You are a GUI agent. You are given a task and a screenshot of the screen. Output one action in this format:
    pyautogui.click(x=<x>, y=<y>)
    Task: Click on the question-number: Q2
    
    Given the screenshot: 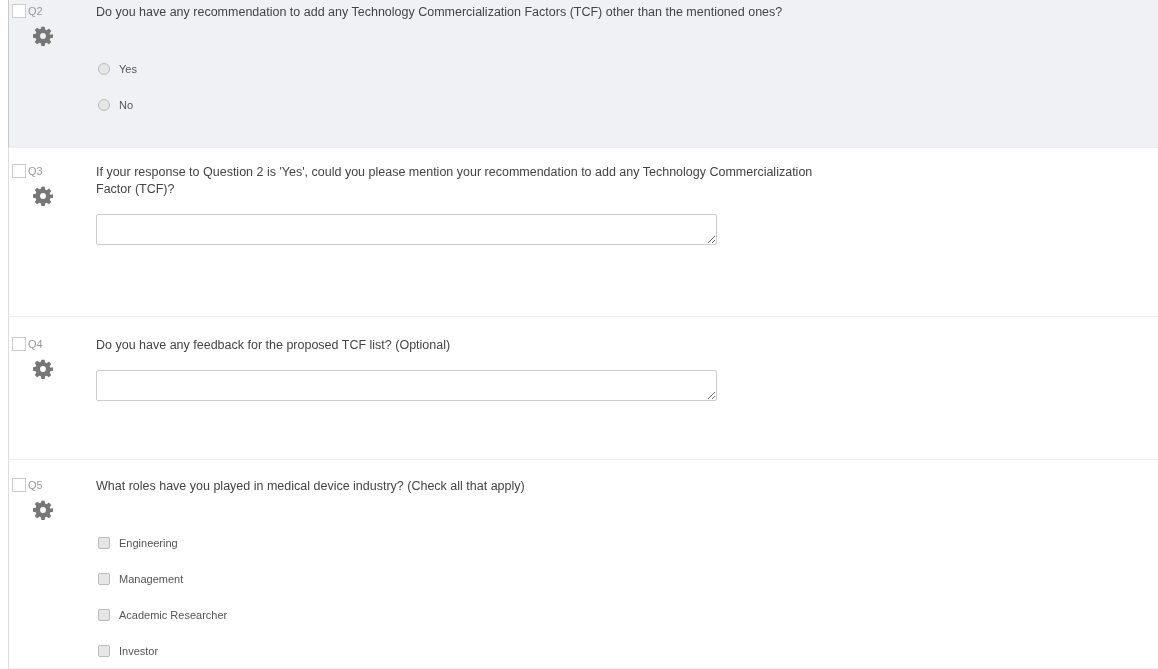 What is the action you would take?
    pyautogui.click(x=35, y=11)
    